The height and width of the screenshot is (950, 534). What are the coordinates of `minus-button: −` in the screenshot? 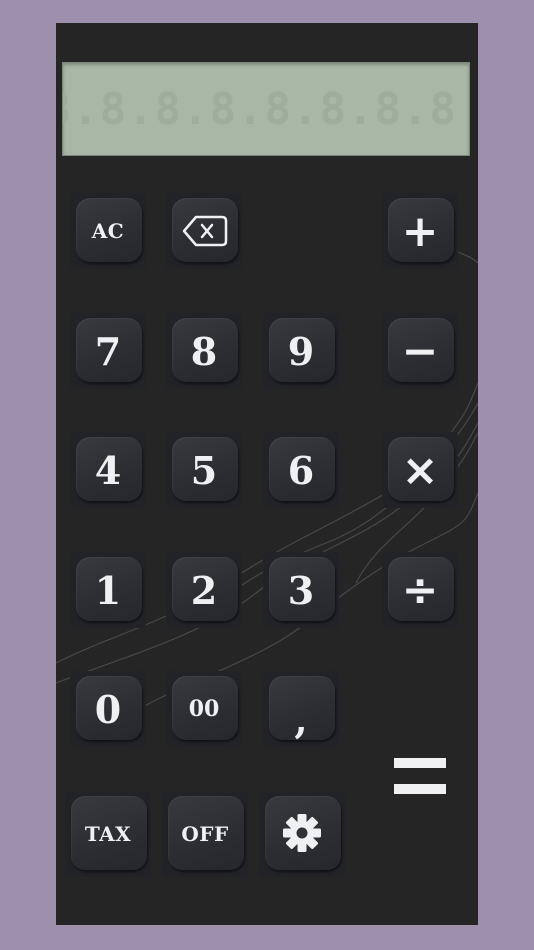 It's located at (420, 351).